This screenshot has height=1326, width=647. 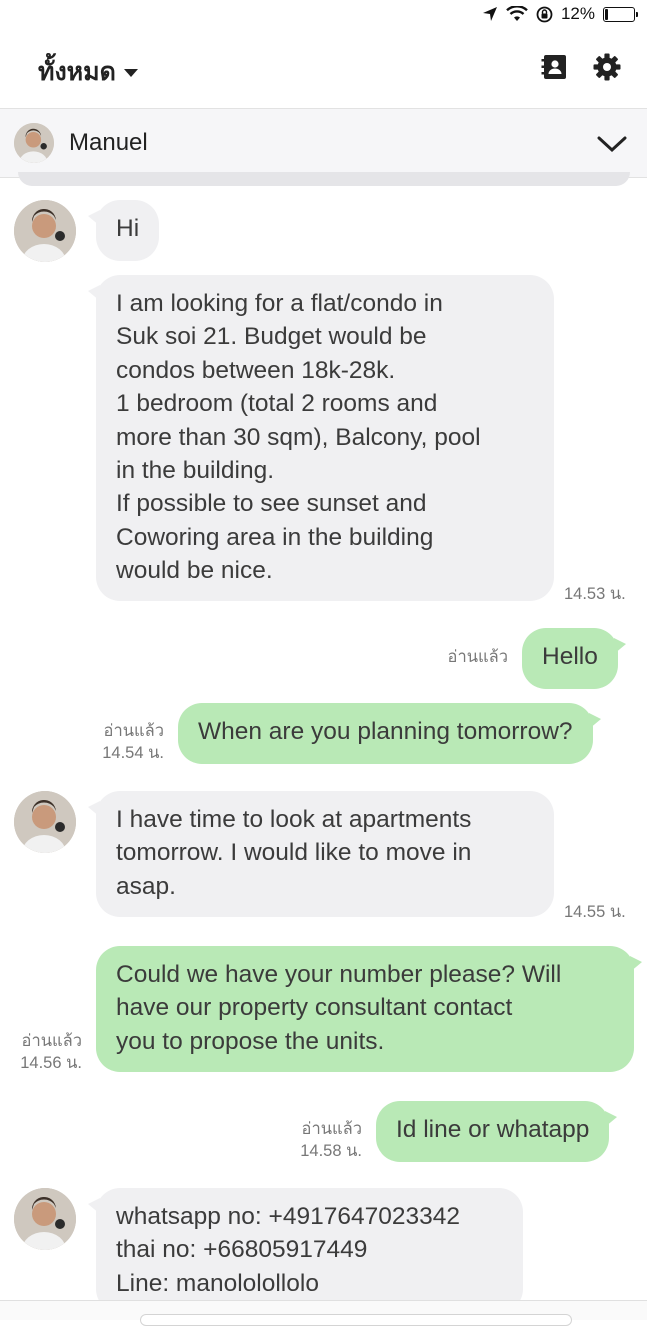 What do you see at coordinates (620, 14) in the screenshot?
I see `battery-icon` at bounding box center [620, 14].